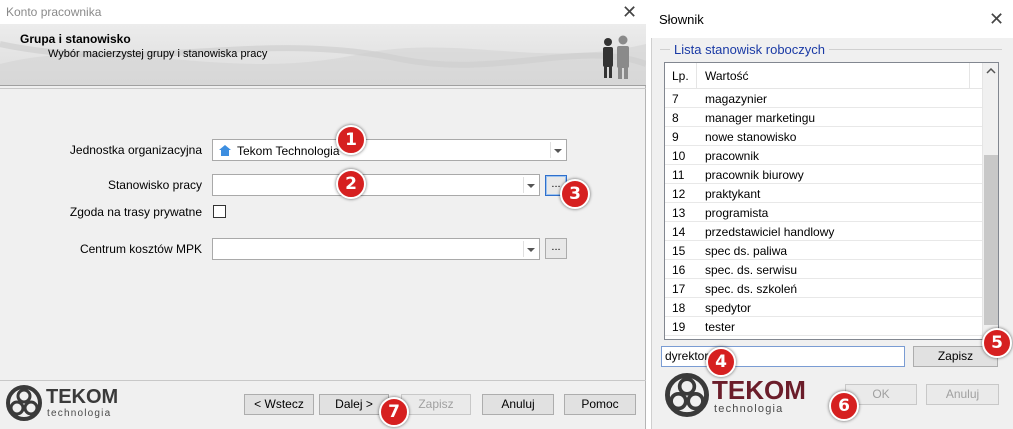 The image size is (1013, 429). What do you see at coordinates (824, 174) in the screenshot?
I see `list-item: 11 pracownik biurowy` at bounding box center [824, 174].